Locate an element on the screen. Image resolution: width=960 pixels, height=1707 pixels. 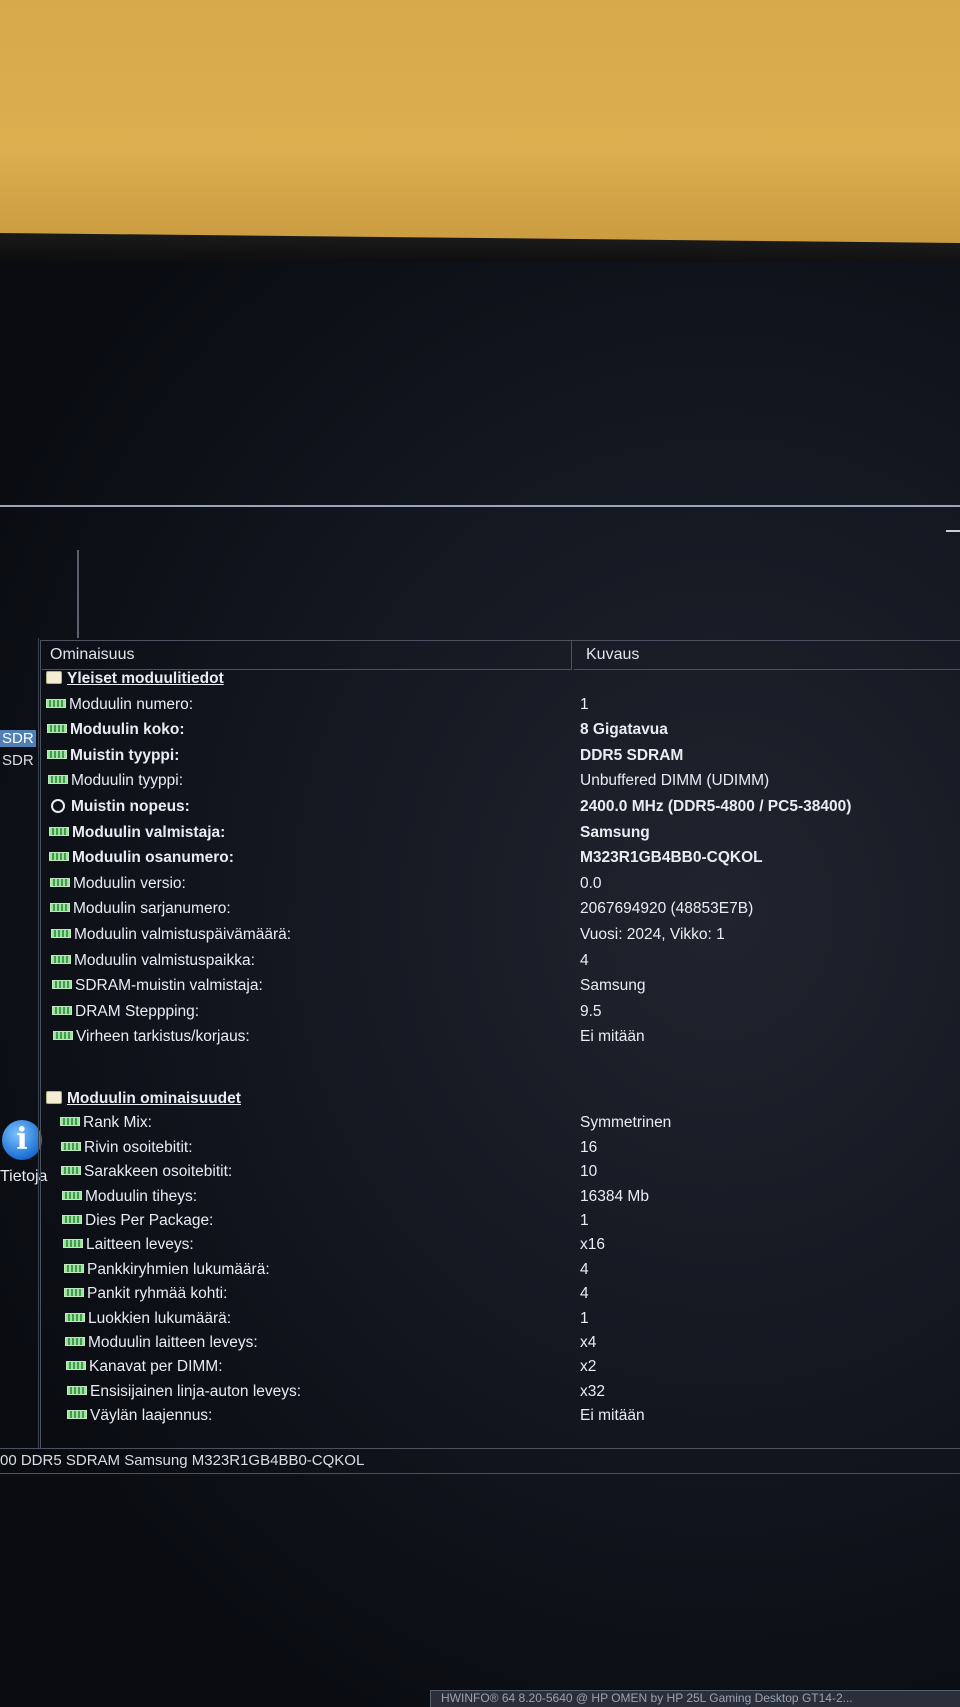
table-row: Kanavat per DIMM: x2 is located at coordinates (513, 1370).